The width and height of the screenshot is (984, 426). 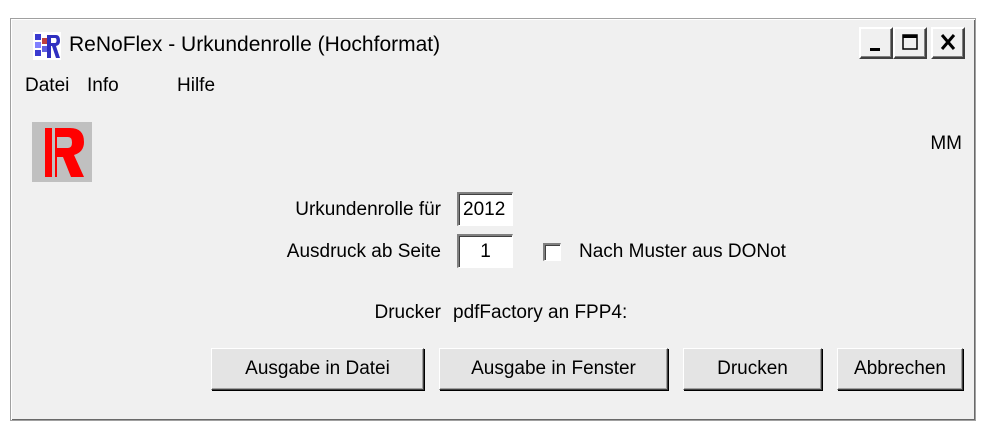 I want to click on maximize-button, so click(x=910, y=43).